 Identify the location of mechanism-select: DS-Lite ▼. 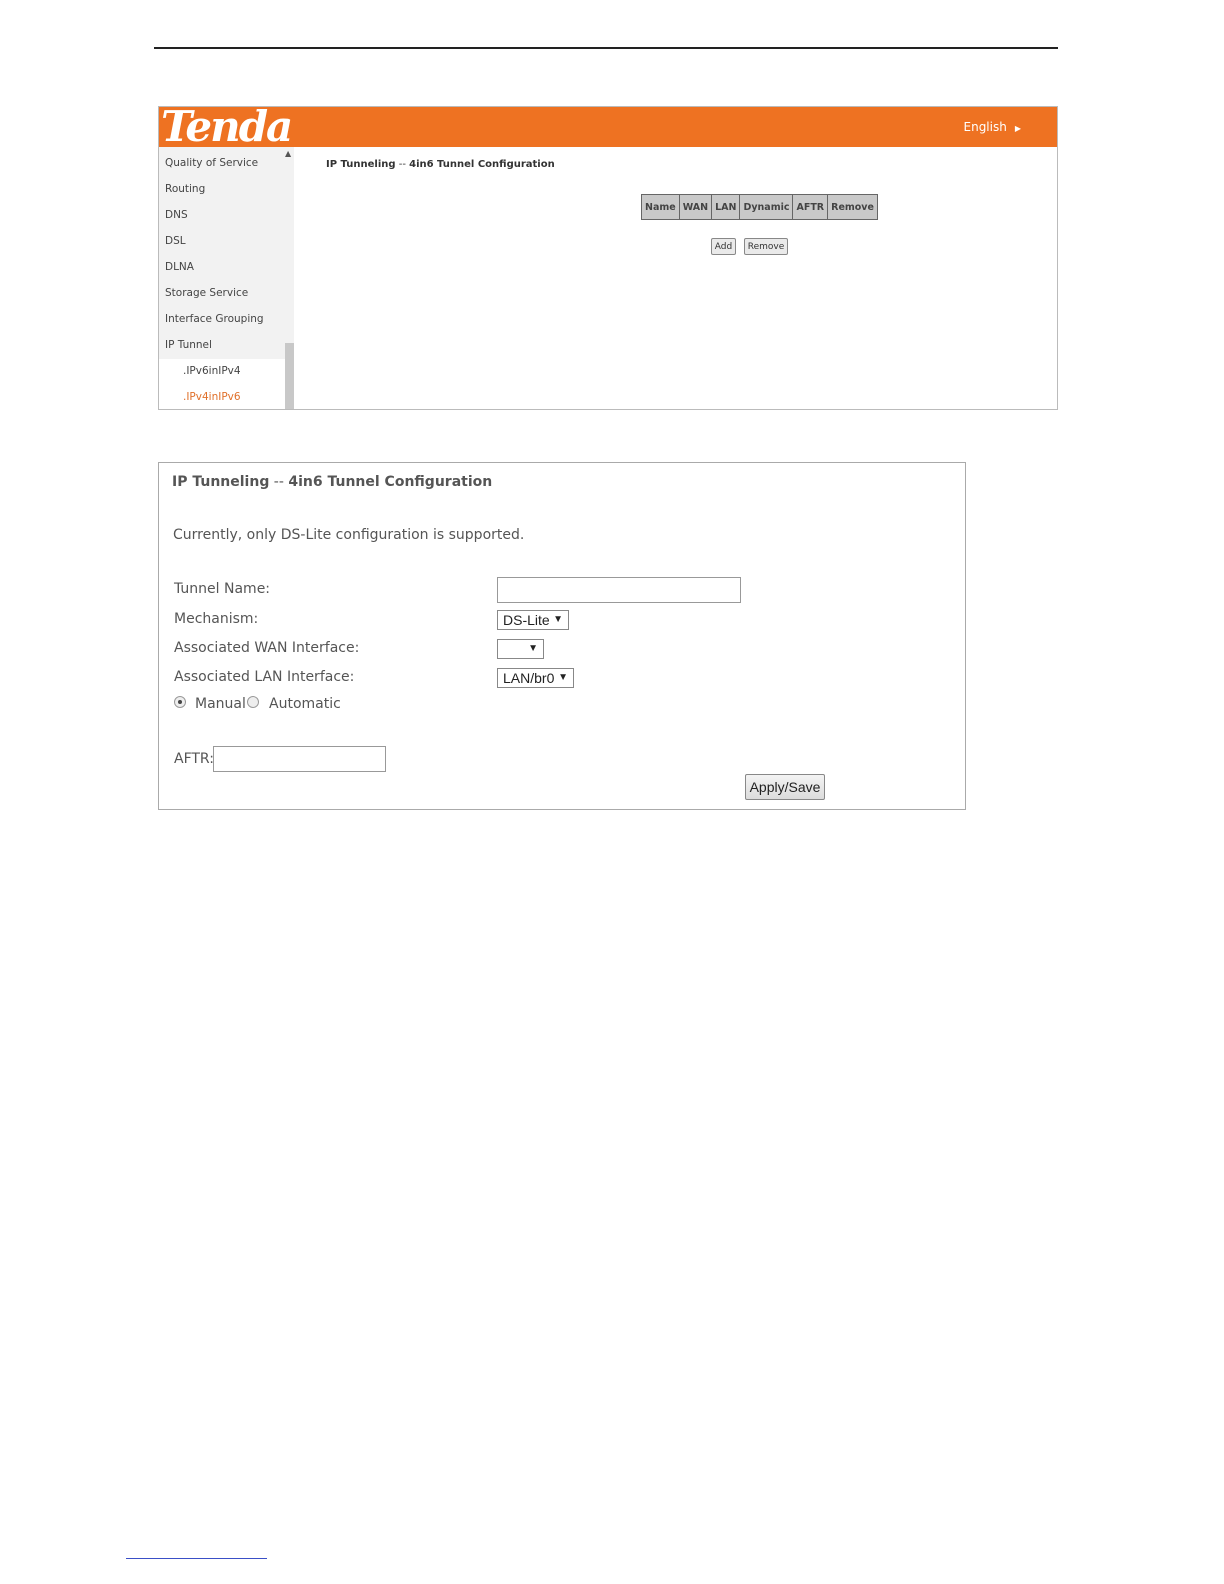
(533, 620).